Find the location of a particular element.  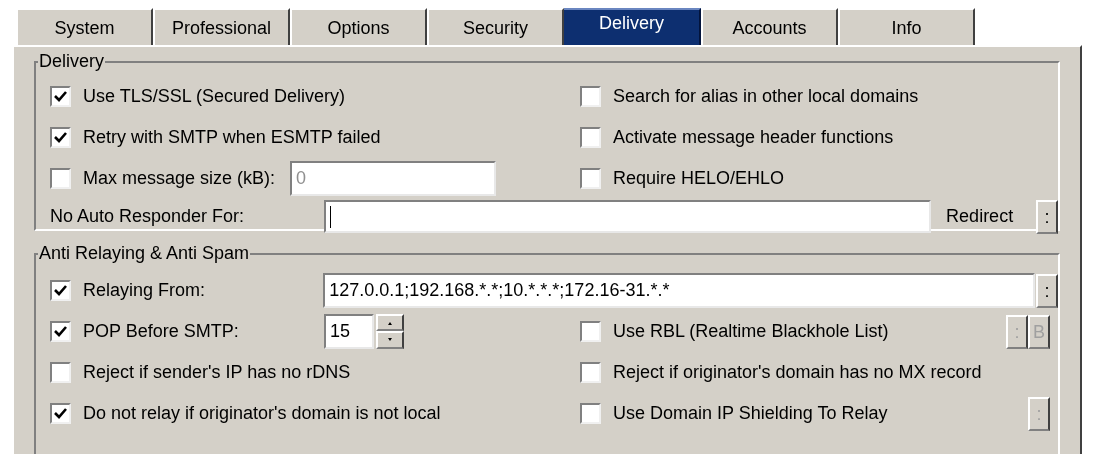

tab: Accounts is located at coordinates (769, 26).